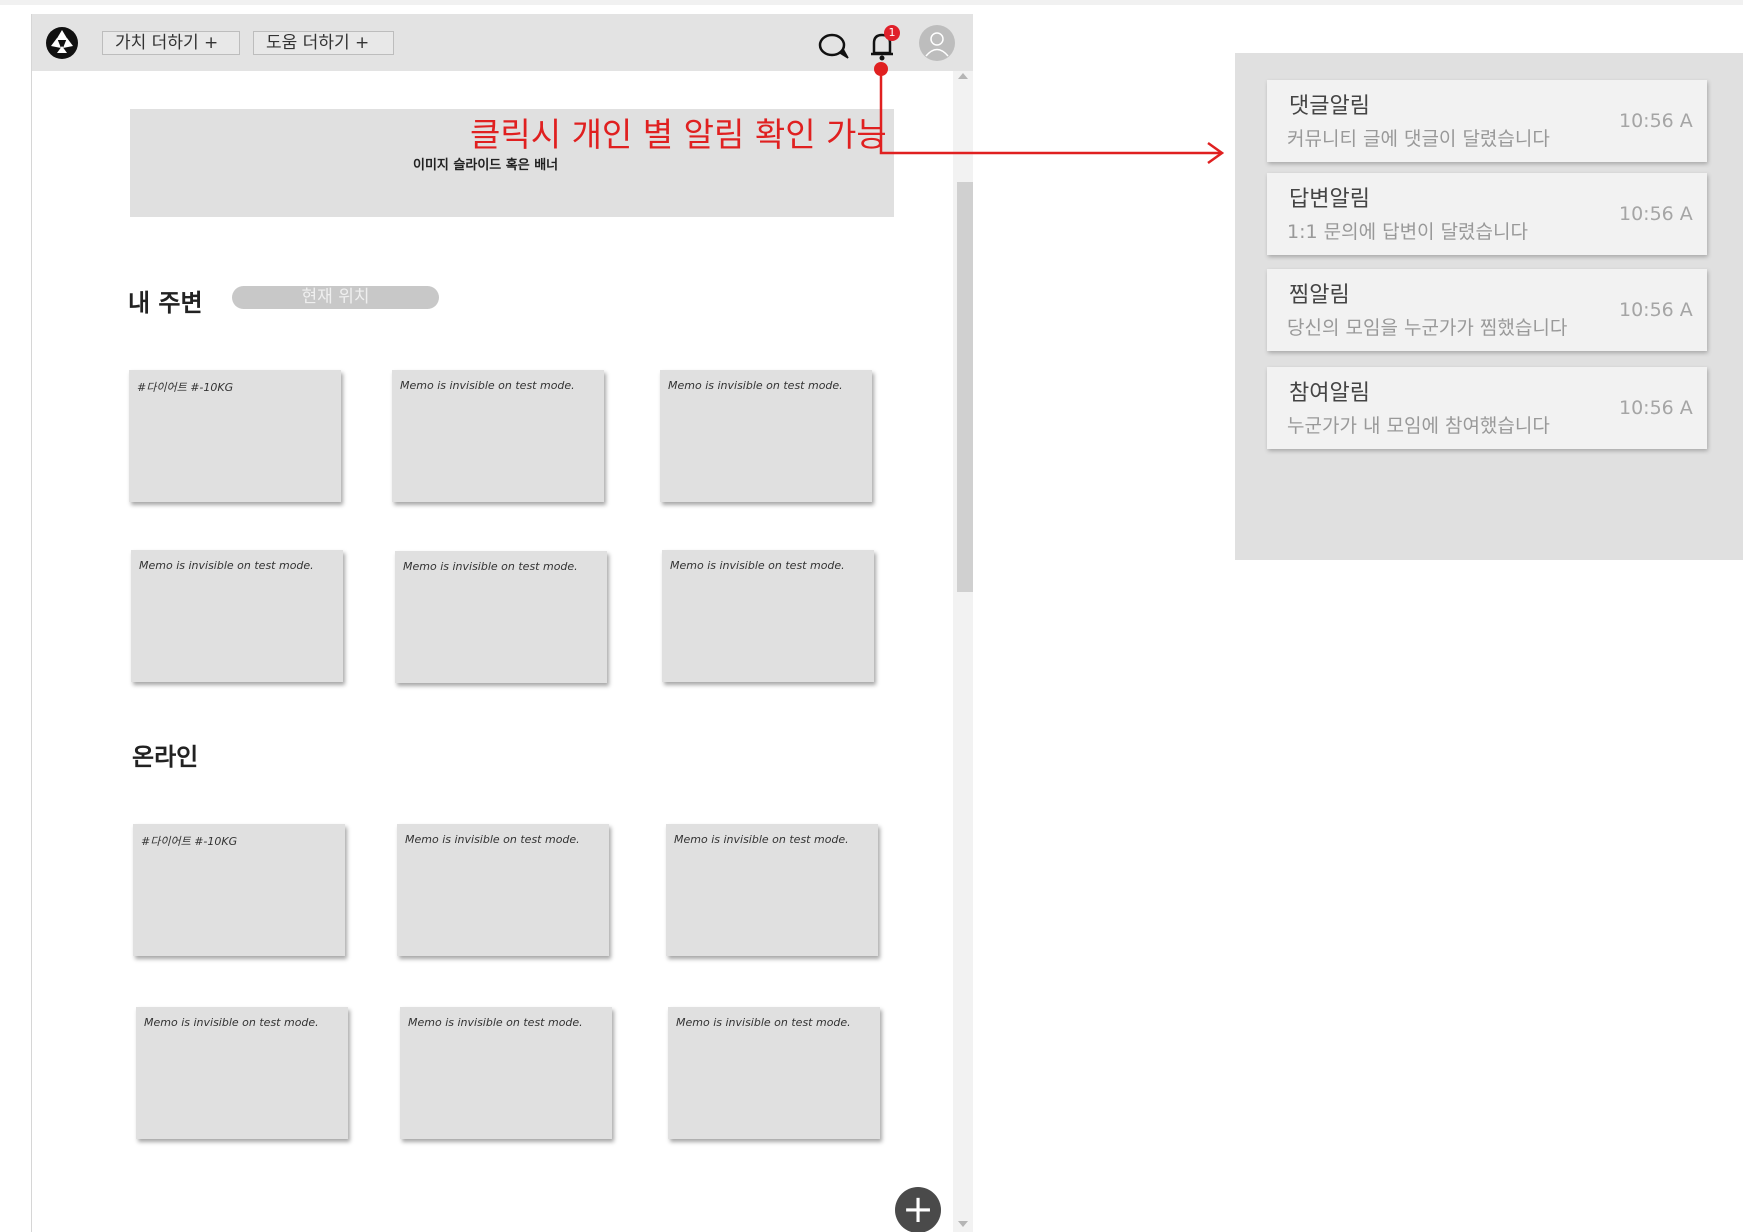 The width and height of the screenshot is (1743, 1232). Describe the element at coordinates (1329, 199) in the screenshot. I see `notification-title: 답변알림` at that location.